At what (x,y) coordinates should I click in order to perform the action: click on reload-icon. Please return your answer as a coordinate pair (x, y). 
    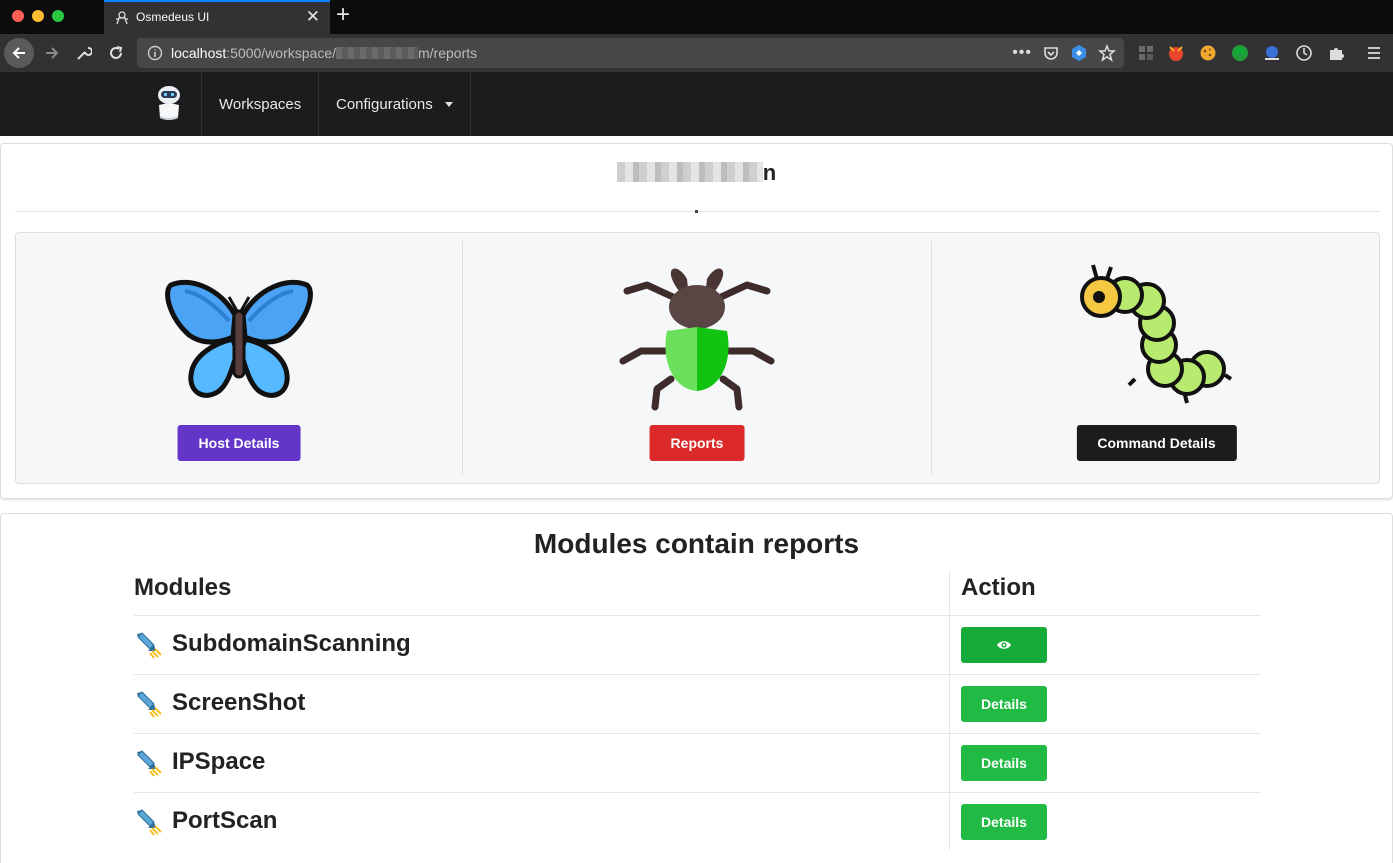
    Looking at the image, I should click on (116, 52).